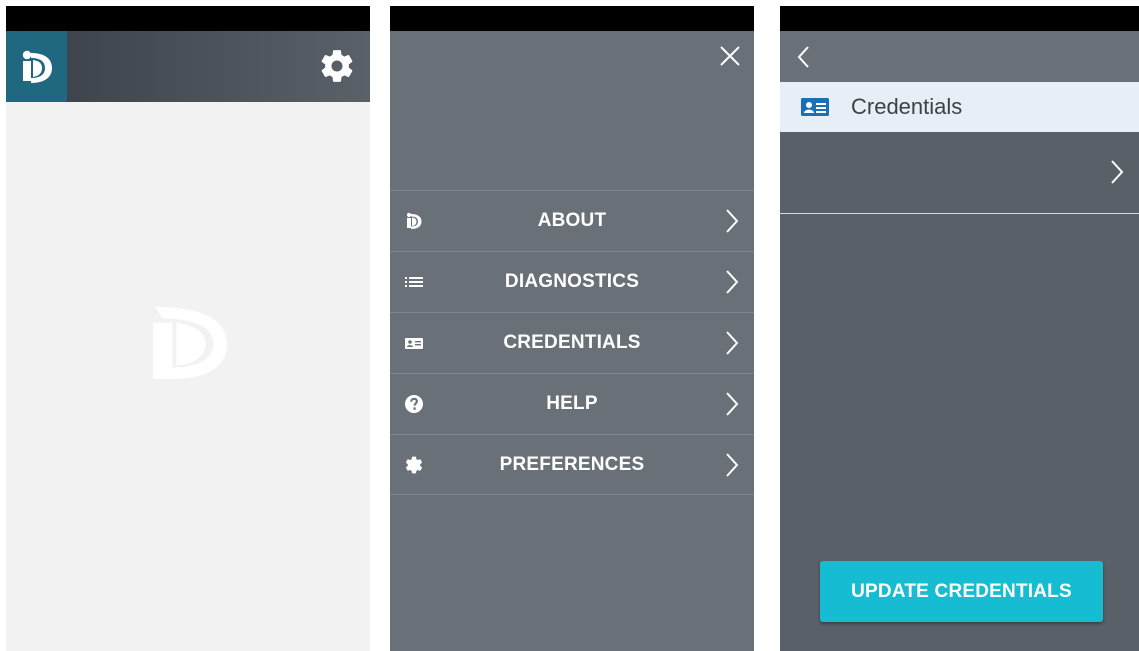 The width and height of the screenshot is (1139, 651). I want to click on menu-item-label: HELP, so click(572, 403).